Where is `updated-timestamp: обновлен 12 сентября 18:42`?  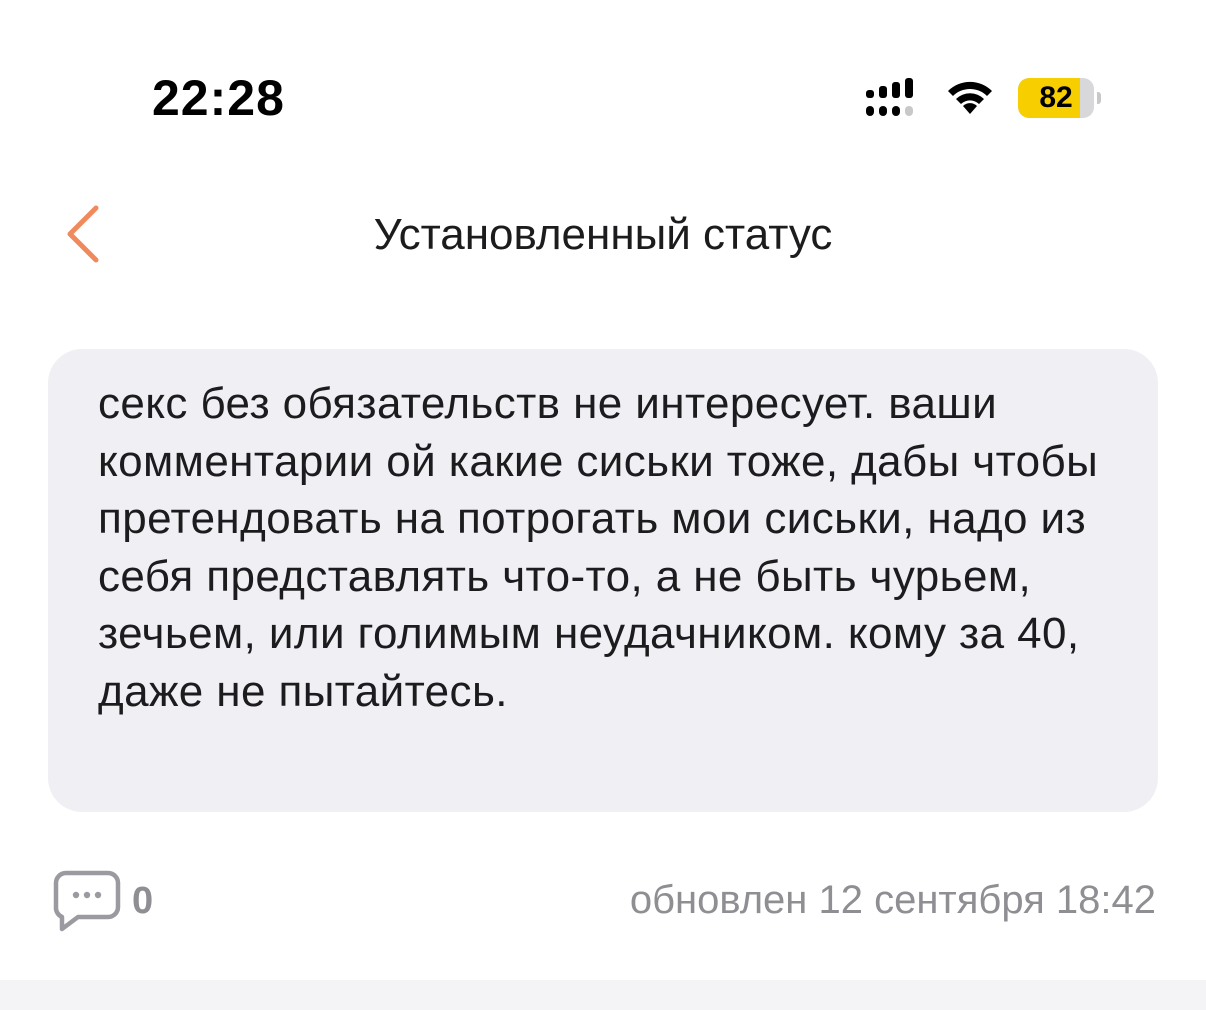
updated-timestamp: обновлен 12 сентября 18:42 is located at coordinates (892, 900).